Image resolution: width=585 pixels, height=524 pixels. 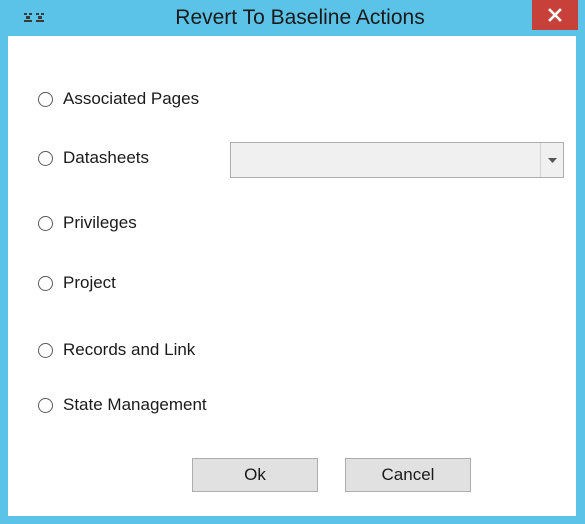 What do you see at coordinates (408, 475) in the screenshot?
I see `cancel-button: Cancel` at bounding box center [408, 475].